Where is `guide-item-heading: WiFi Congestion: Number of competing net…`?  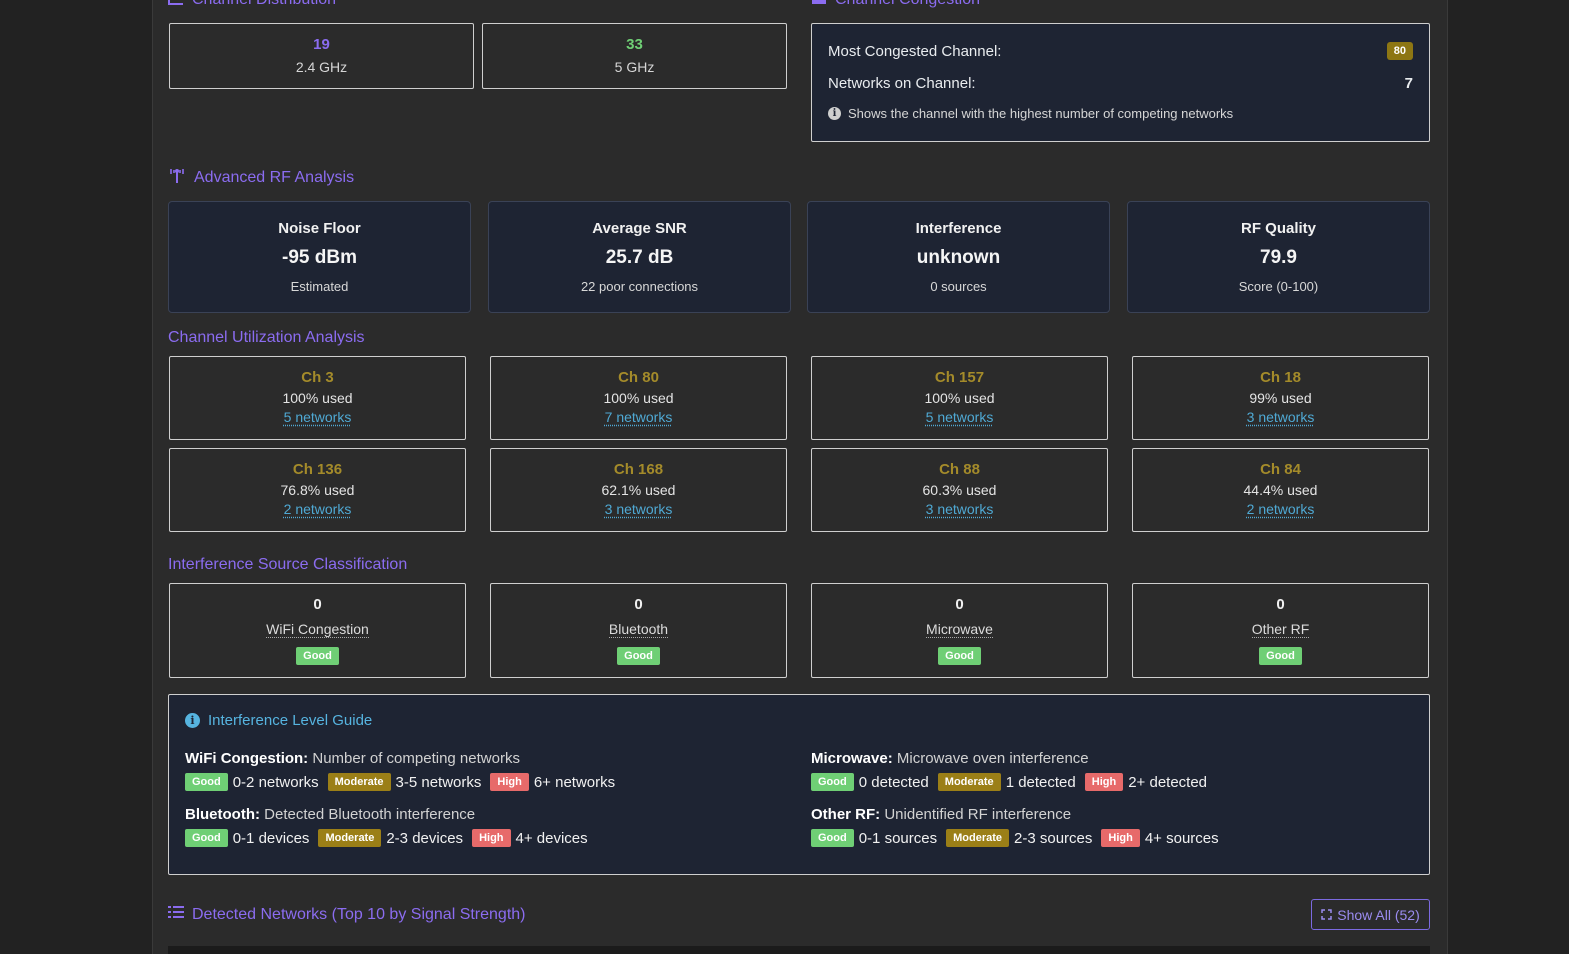
guide-item-heading: WiFi Congestion: Number of competing net… is located at coordinates (352, 758).